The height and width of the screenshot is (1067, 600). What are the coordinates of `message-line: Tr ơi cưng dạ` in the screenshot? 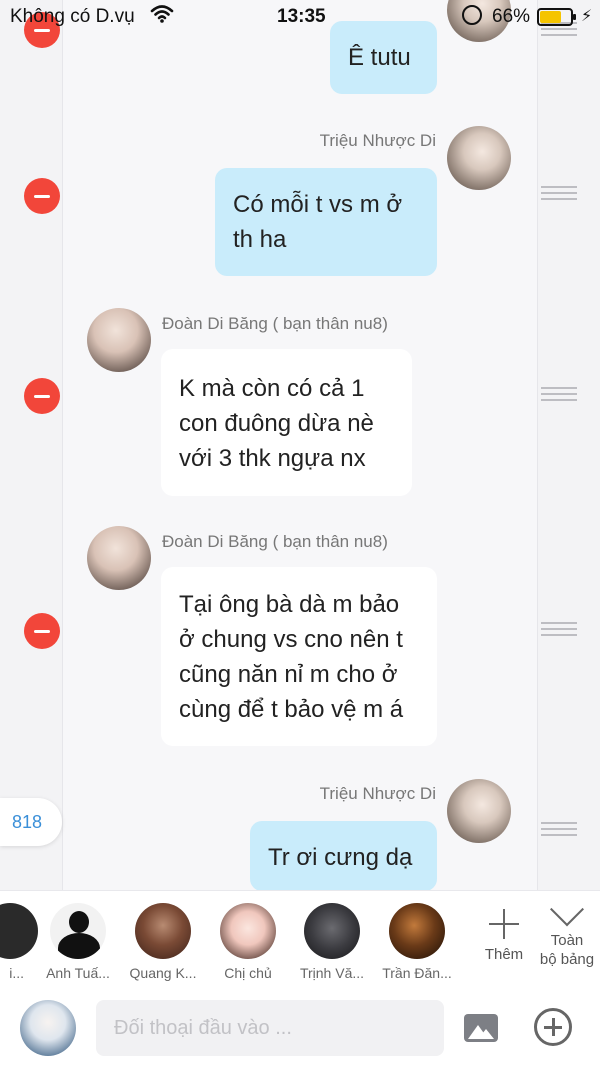 It's located at (340, 857).